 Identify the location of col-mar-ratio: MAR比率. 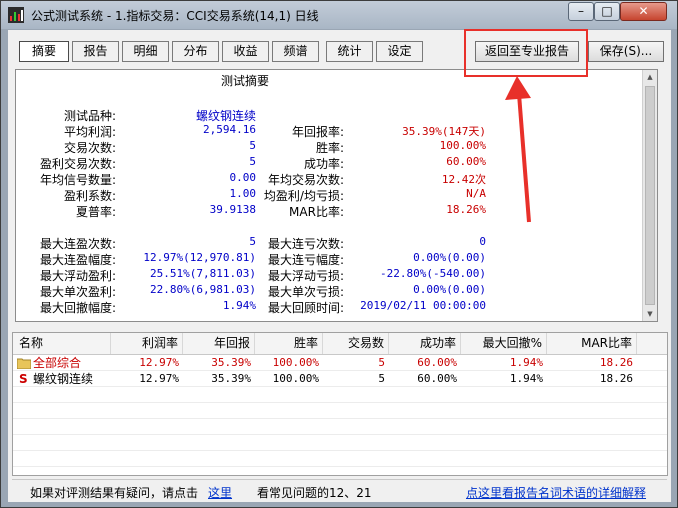
(592, 343).